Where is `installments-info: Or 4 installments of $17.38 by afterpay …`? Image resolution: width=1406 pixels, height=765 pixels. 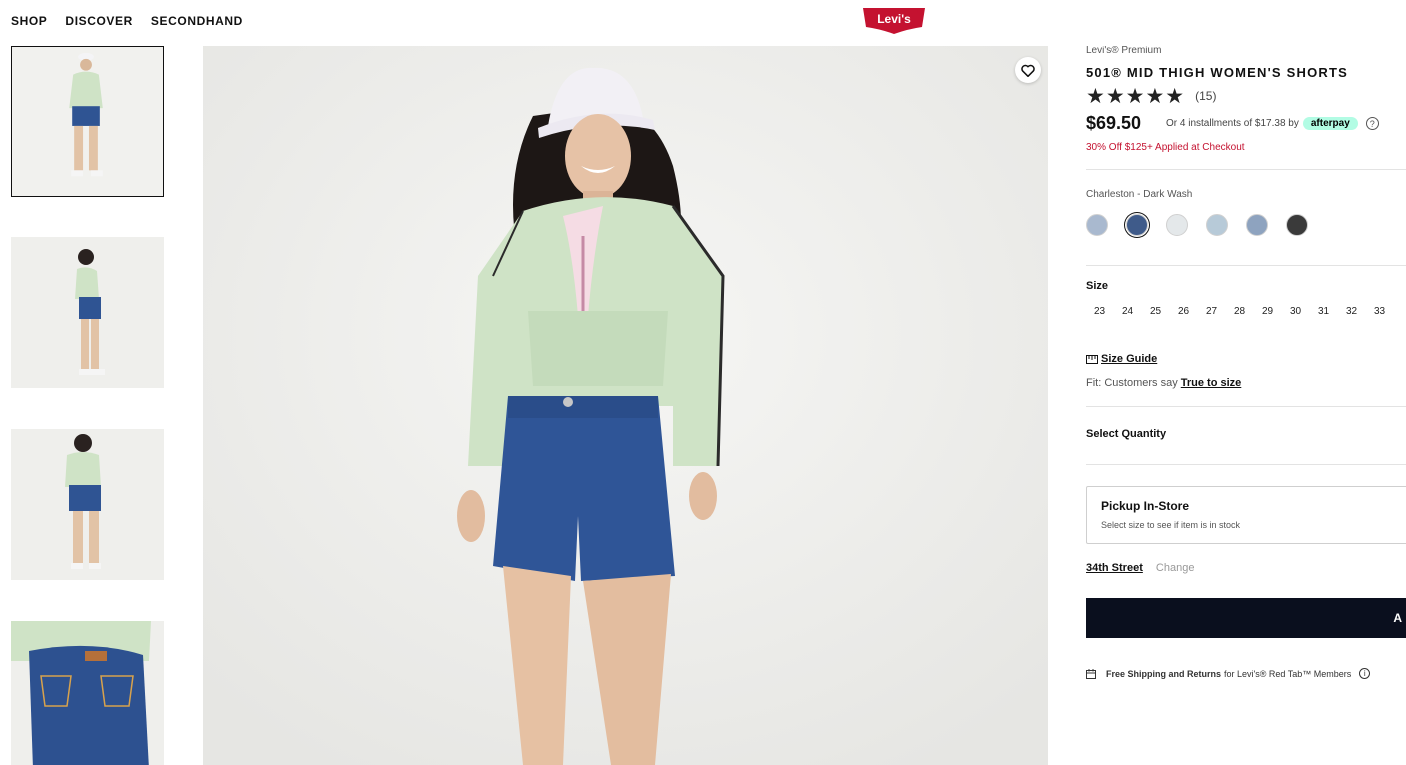 installments-info: Or 4 installments of $17.38 by afterpay … is located at coordinates (1272, 123).